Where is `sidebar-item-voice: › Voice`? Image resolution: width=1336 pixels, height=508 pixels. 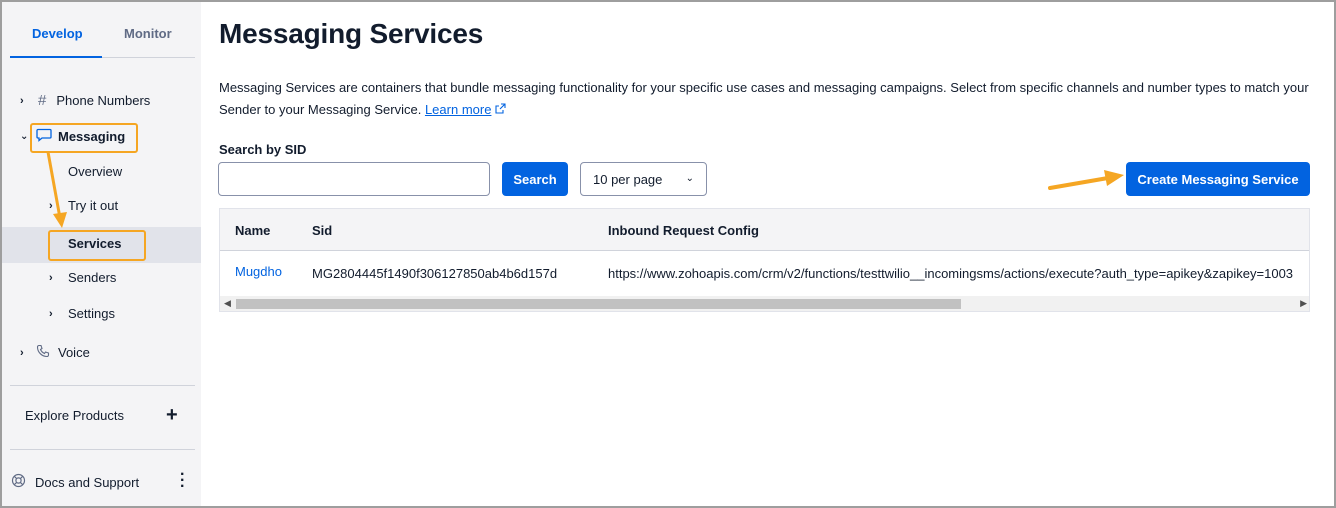 sidebar-item-voice: › Voice is located at coordinates (55, 352).